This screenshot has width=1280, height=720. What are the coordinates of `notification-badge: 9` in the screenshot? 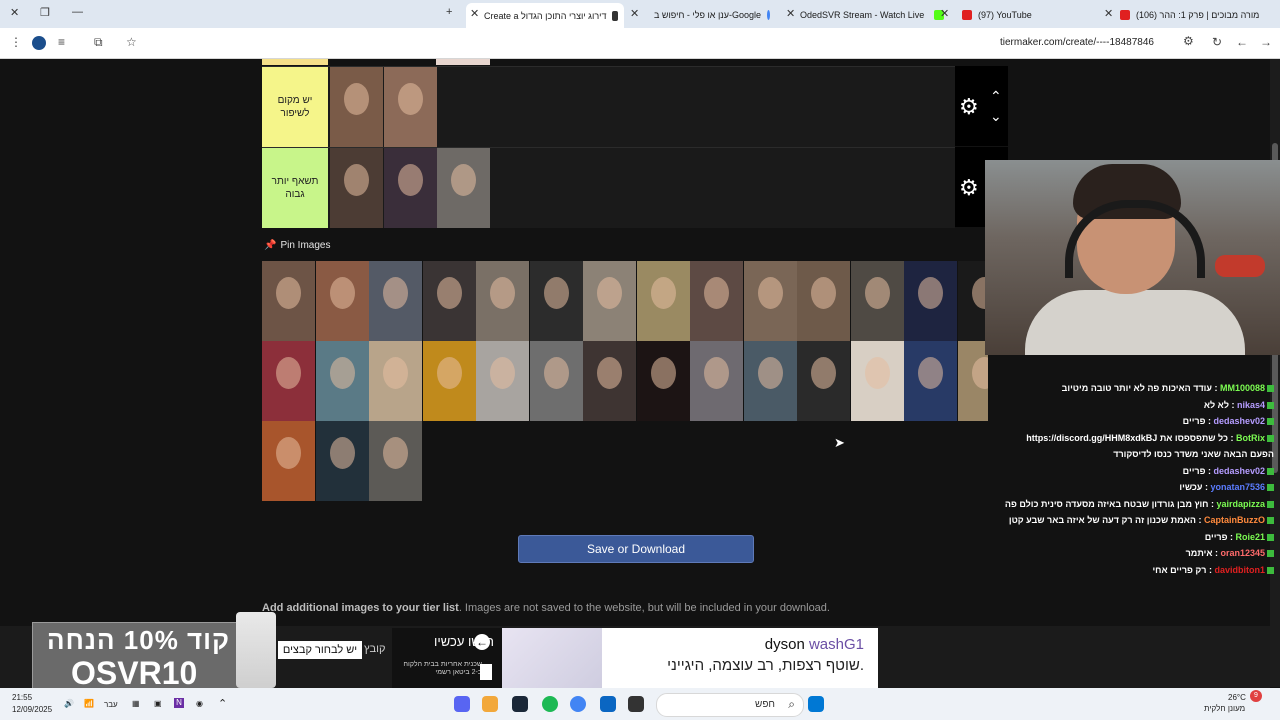 It's located at (1256, 696).